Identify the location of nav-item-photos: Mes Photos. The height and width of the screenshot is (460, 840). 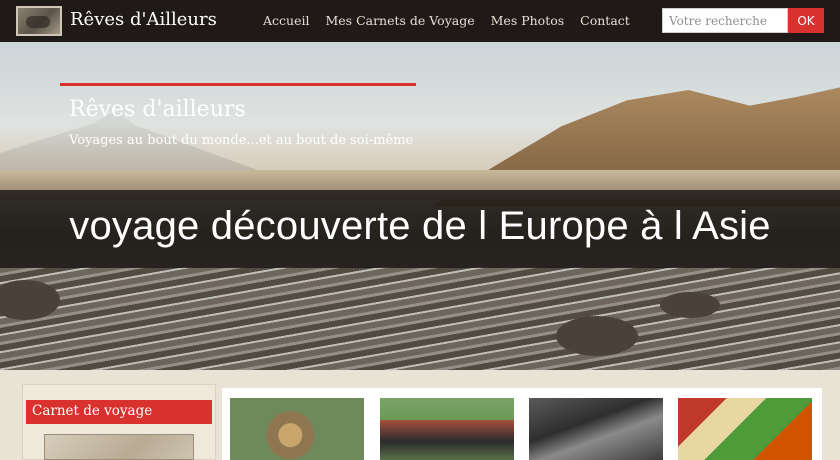
(528, 20).